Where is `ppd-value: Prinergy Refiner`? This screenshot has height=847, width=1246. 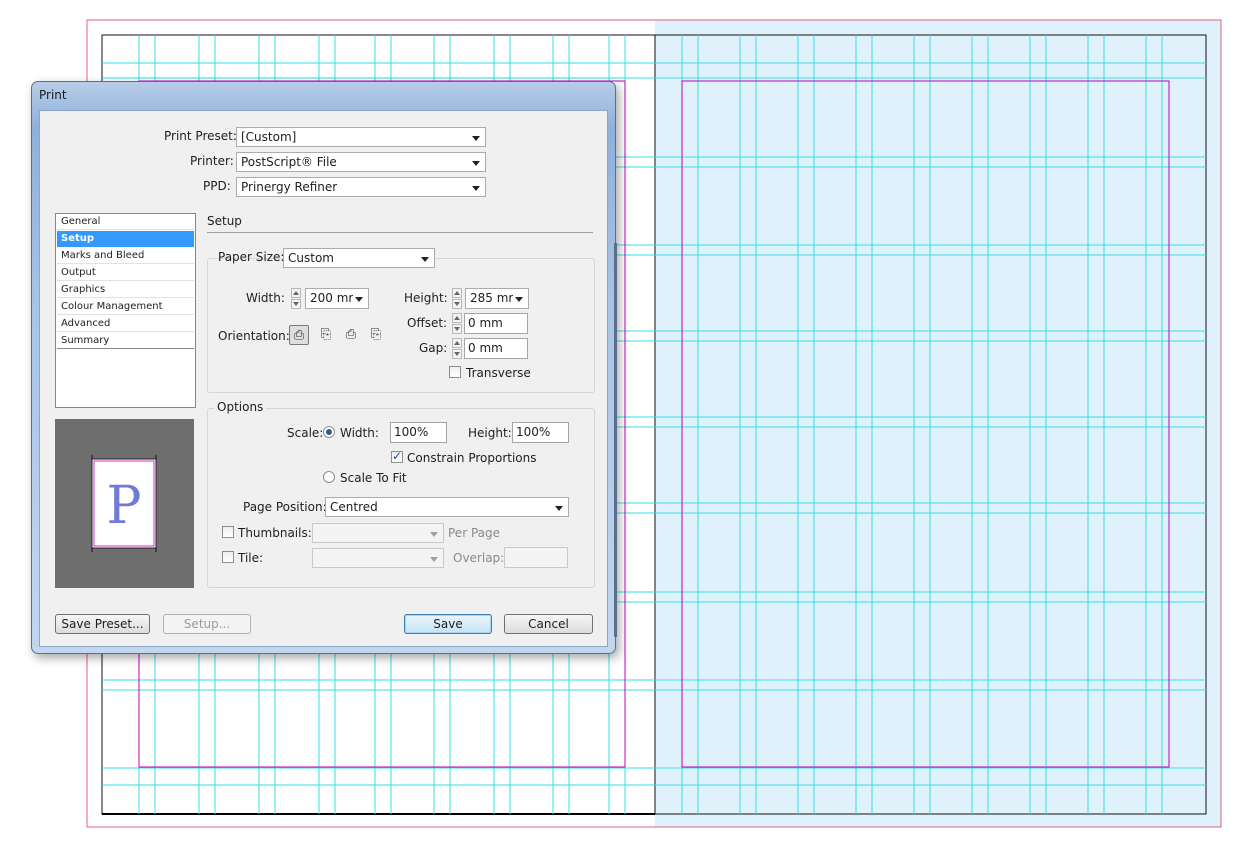 ppd-value: Prinergy Refiner is located at coordinates (289, 187).